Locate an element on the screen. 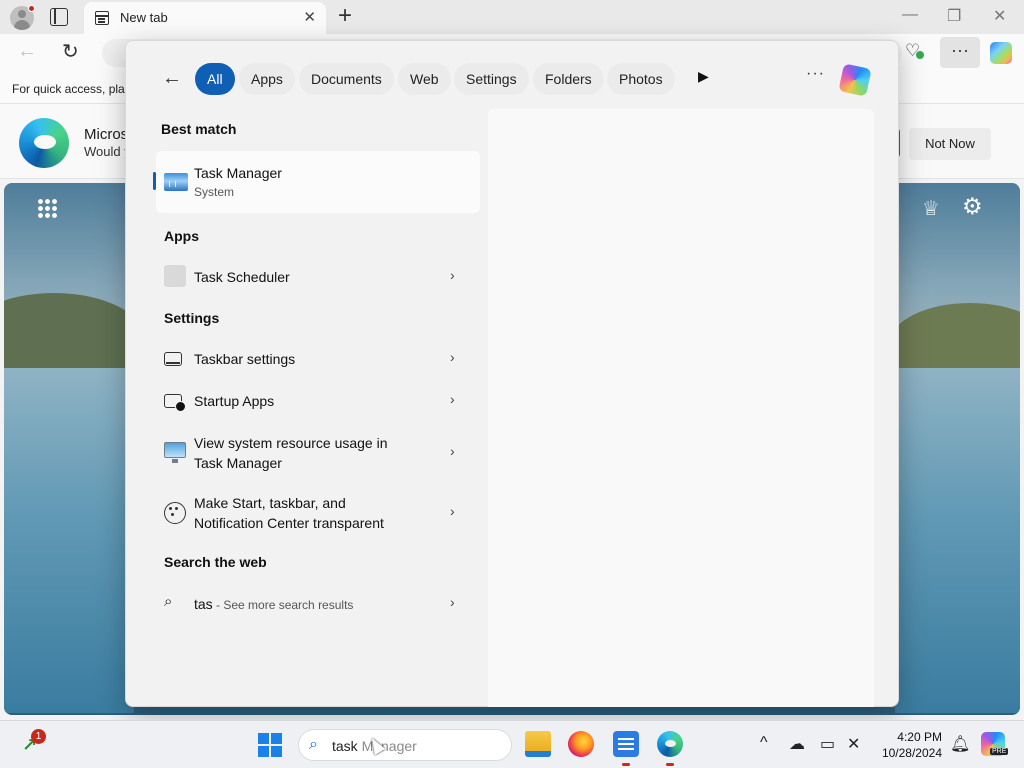 This screenshot has width=1024, height=768. search-options-more-icon: ··· is located at coordinates (815, 74).